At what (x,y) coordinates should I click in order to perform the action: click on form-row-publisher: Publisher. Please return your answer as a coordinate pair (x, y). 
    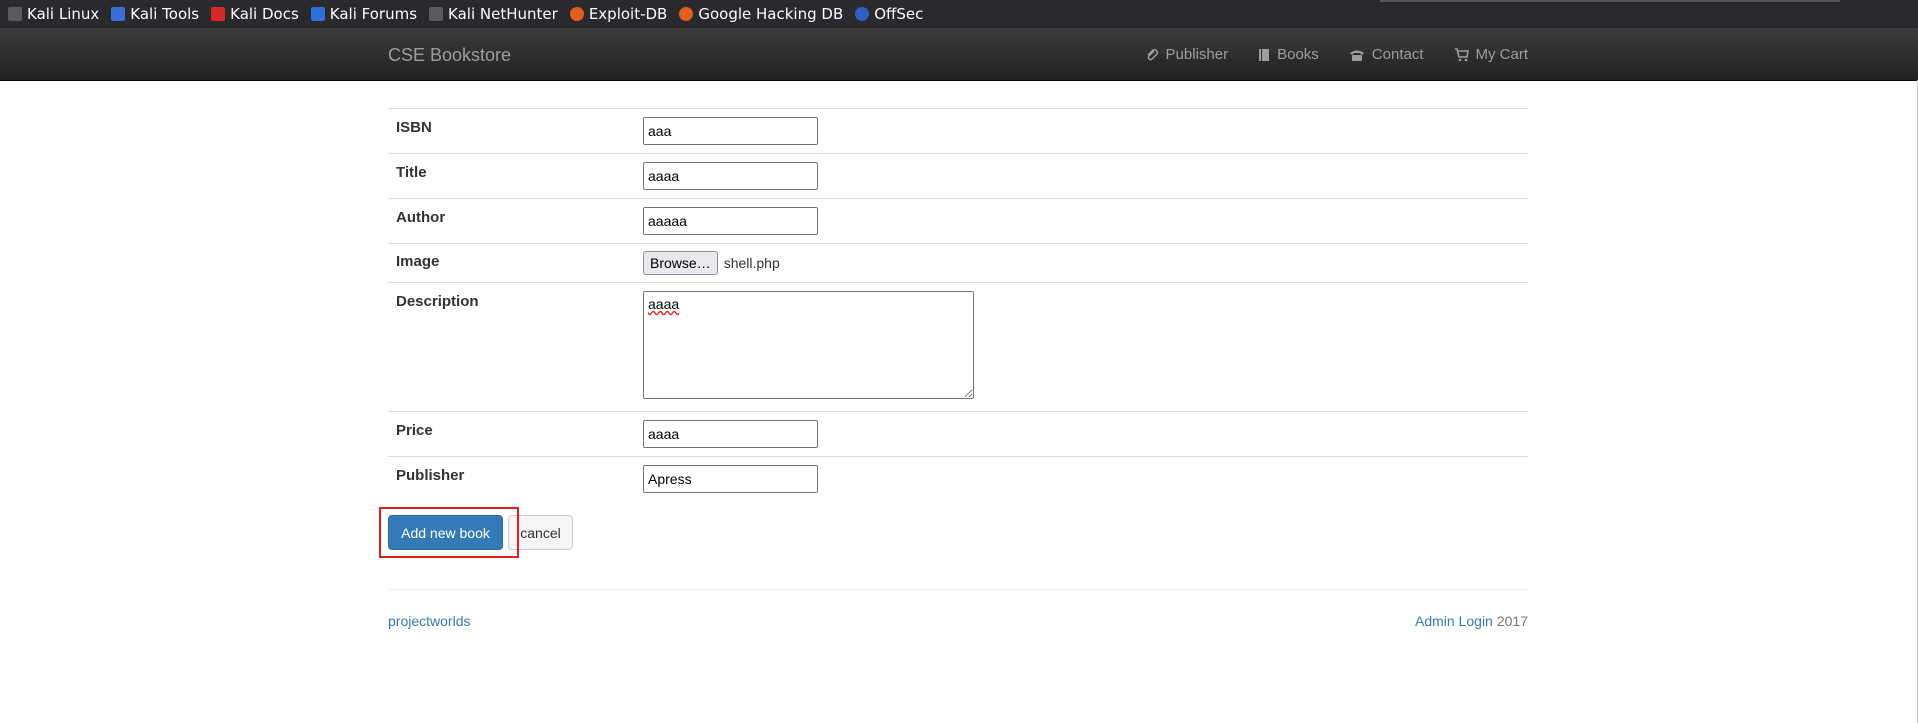
    Looking at the image, I should click on (958, 479).